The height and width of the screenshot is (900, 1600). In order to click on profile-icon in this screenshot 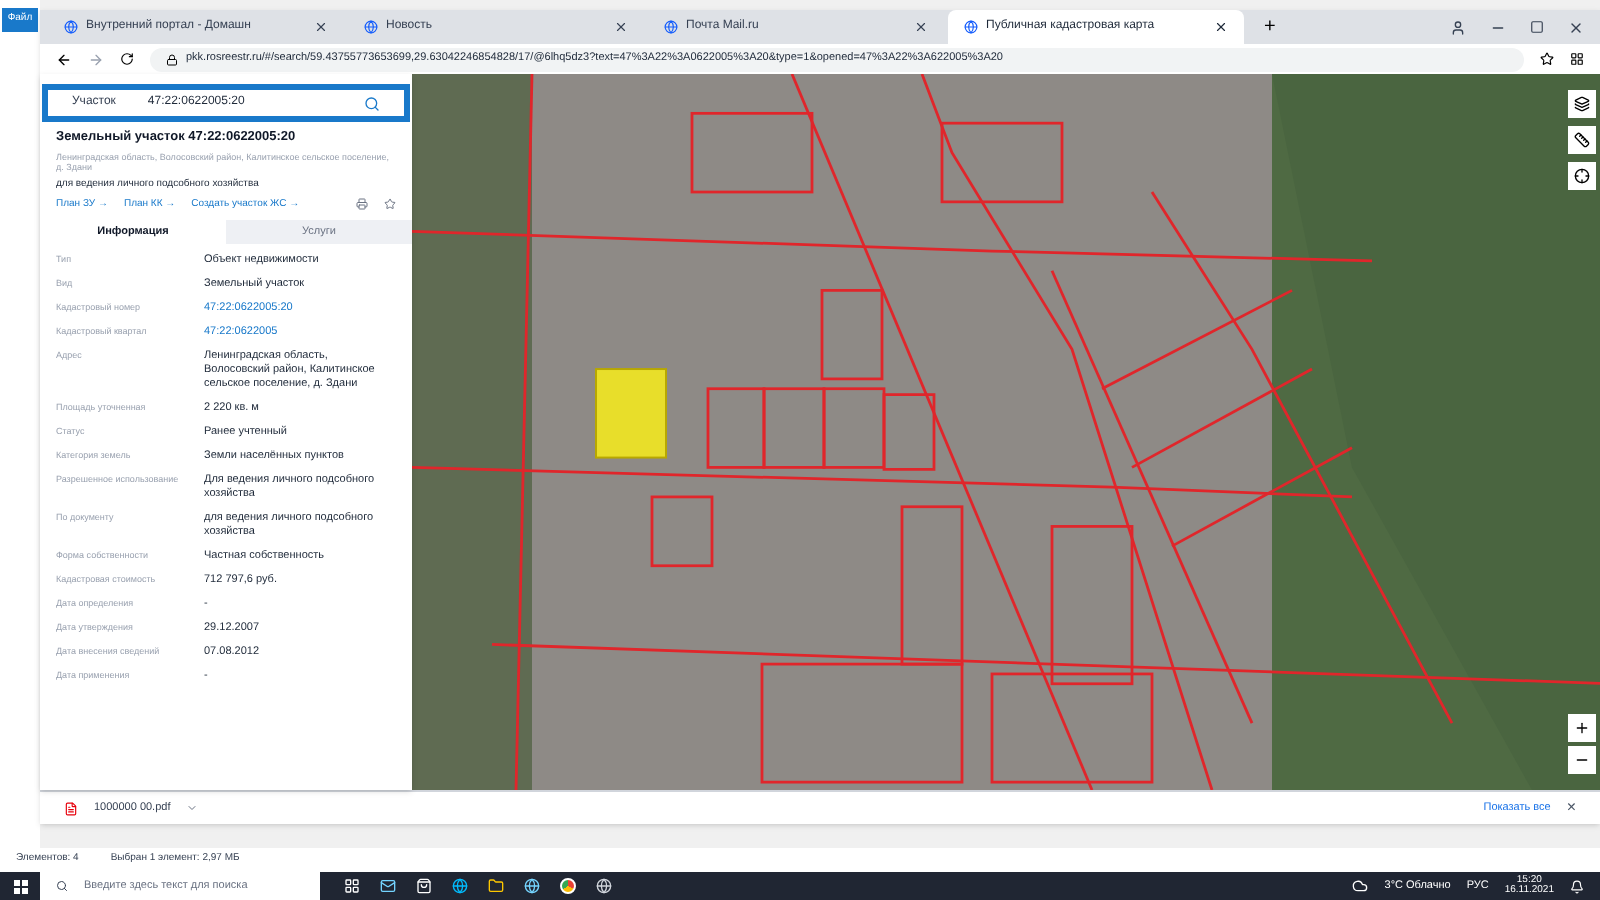, I will do `click(1458, 27)`.